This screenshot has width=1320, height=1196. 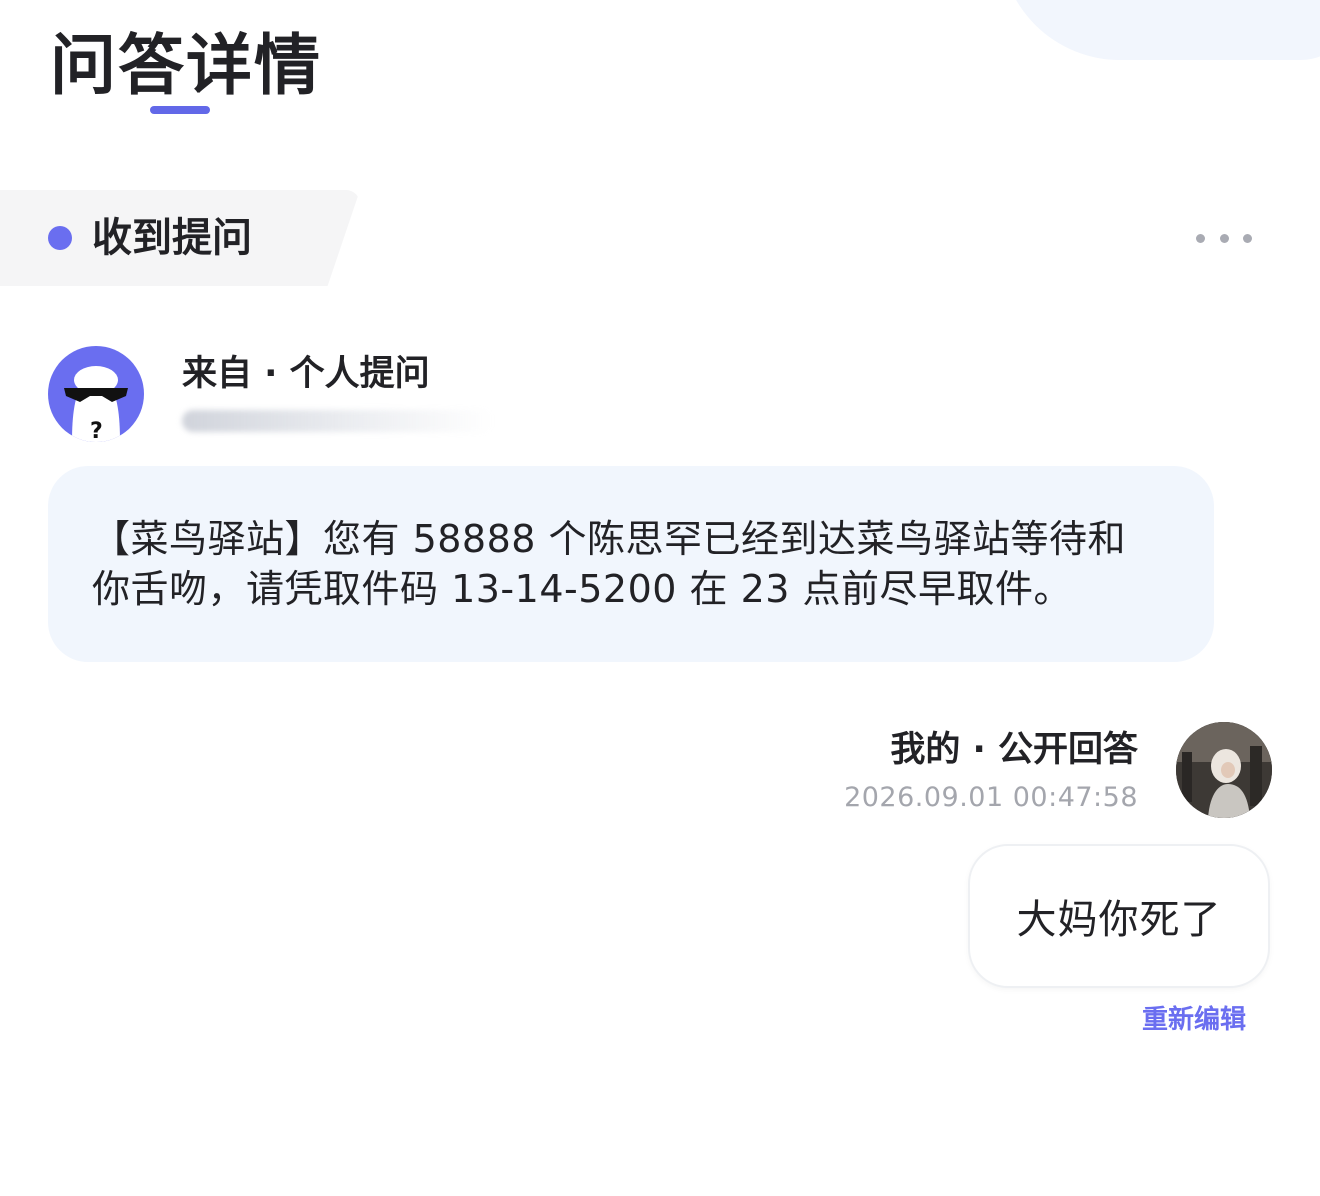 I want to click on section-label: 收到提问, so click(x=172, y=238).